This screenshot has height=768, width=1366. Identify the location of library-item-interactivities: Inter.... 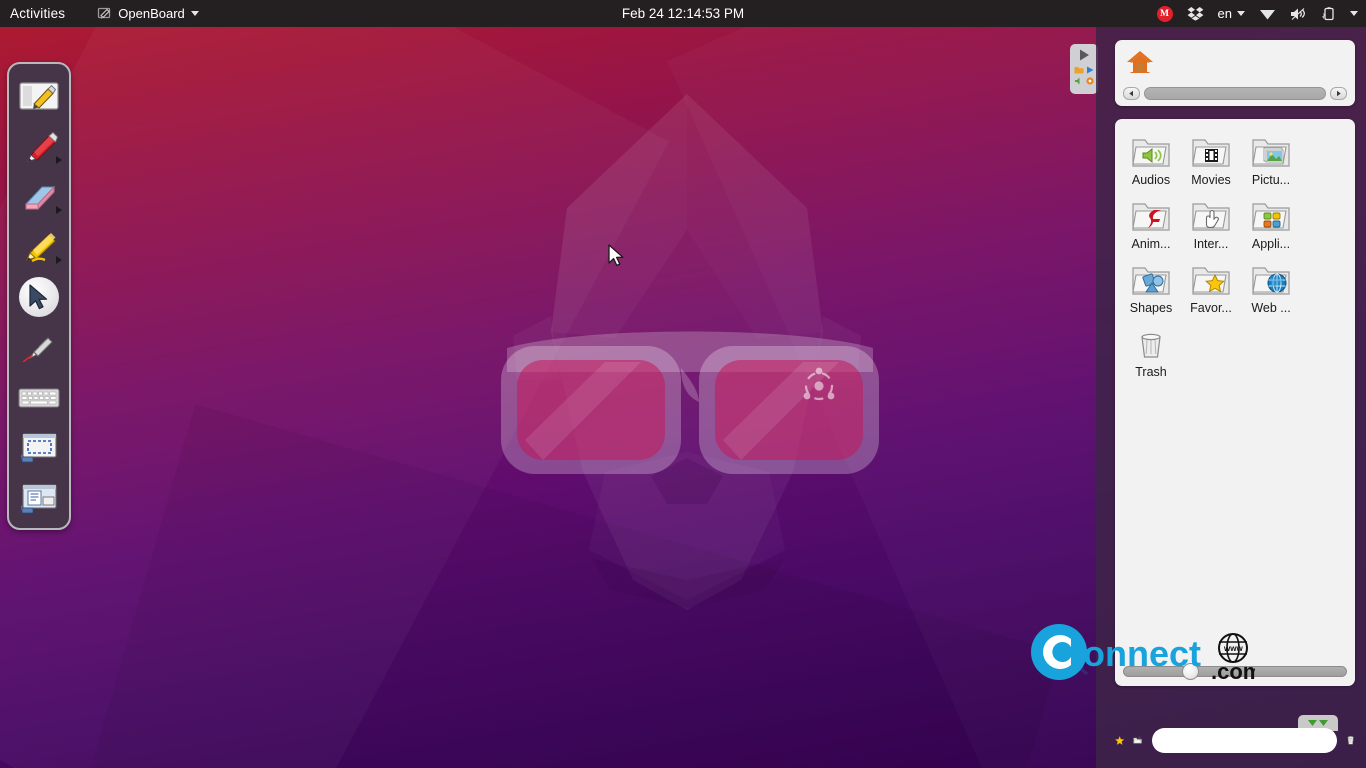
(1211, 222).